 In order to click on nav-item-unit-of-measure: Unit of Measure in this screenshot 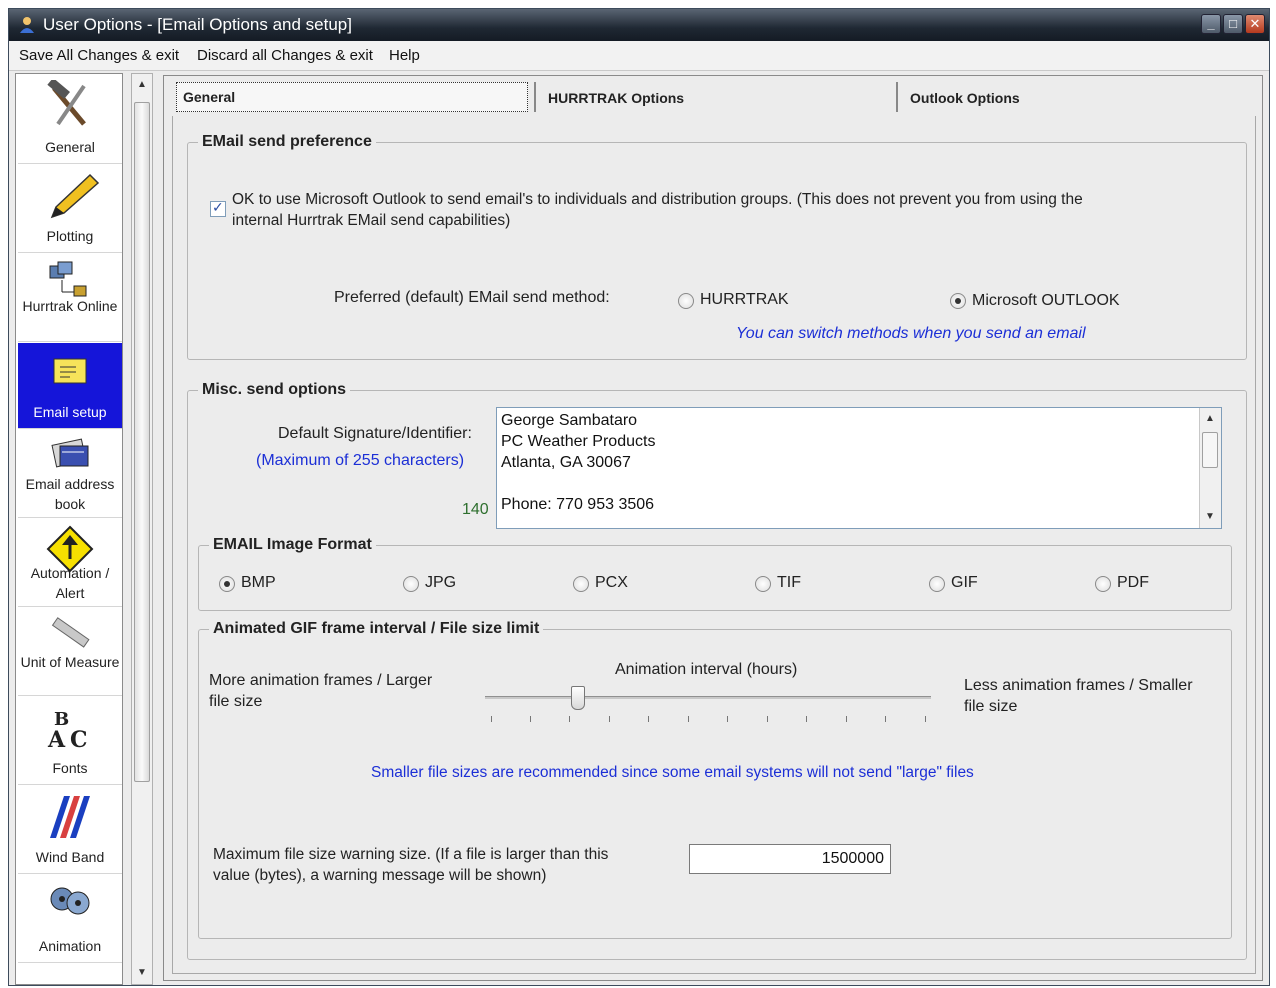, I will do `click(70, 652)`.